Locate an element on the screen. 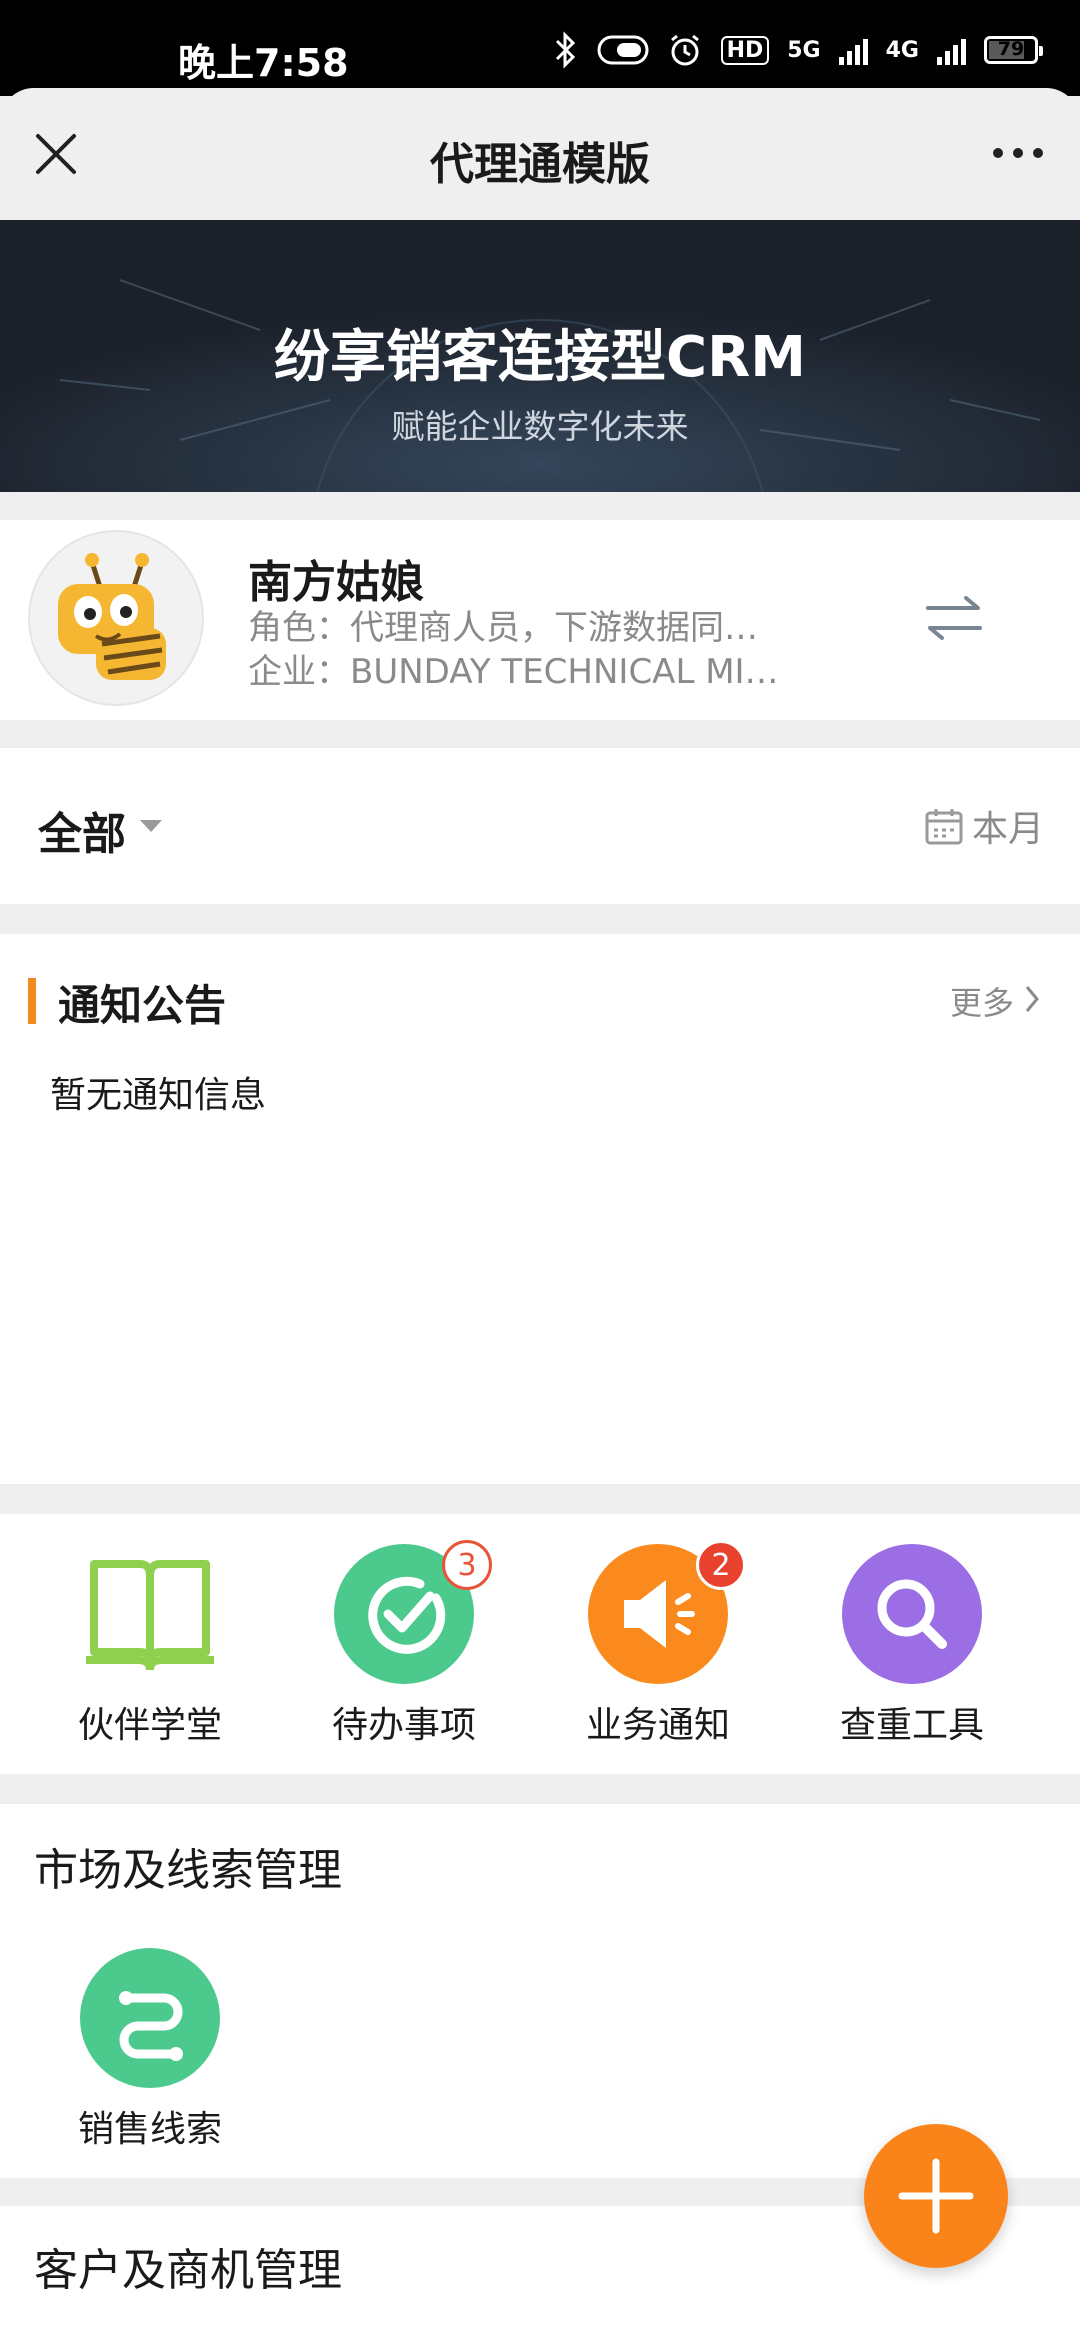  quick-action-business-notice: 2 业务通知 is located at coordinates (658, 1644).